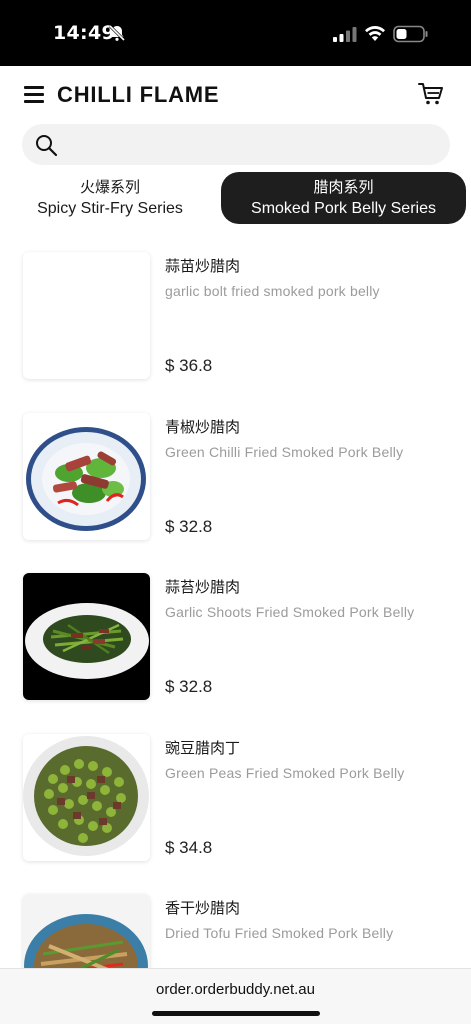 Image resolution: width=471 pixels, height=1024 pixels. Describe the element at coordinates (285, 773) in the screenshot. I see `dish-name-en: Green Peas Fried Smoked Pork Belly` at that location.